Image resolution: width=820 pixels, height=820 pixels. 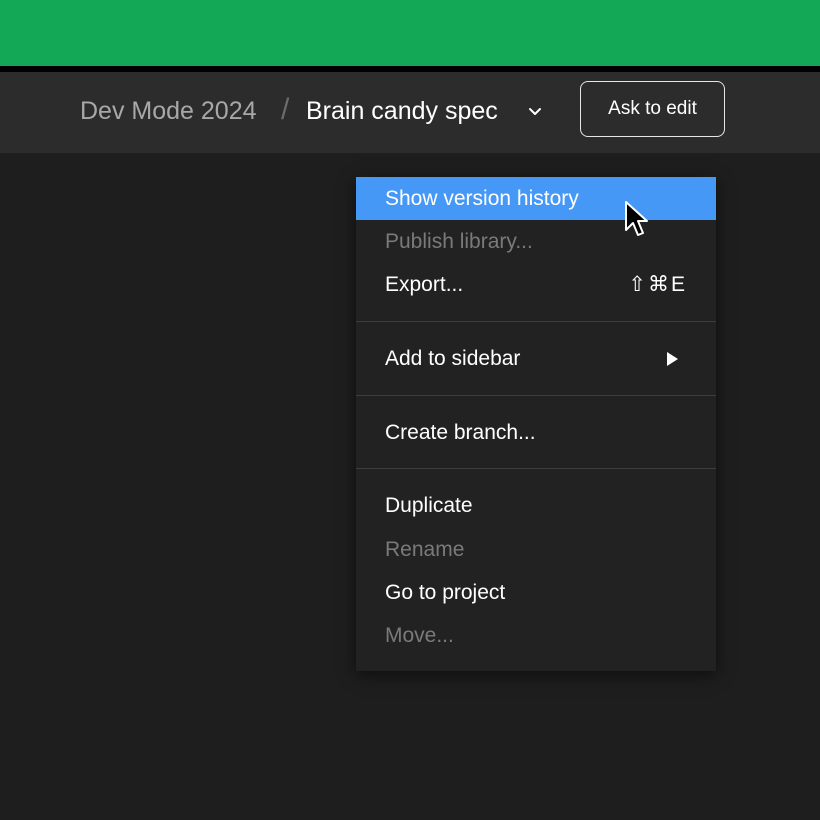 What do you see at coordinates (410, 33) in the screenshot?
I see `top-green-bar` at bounding box center [410, 33].